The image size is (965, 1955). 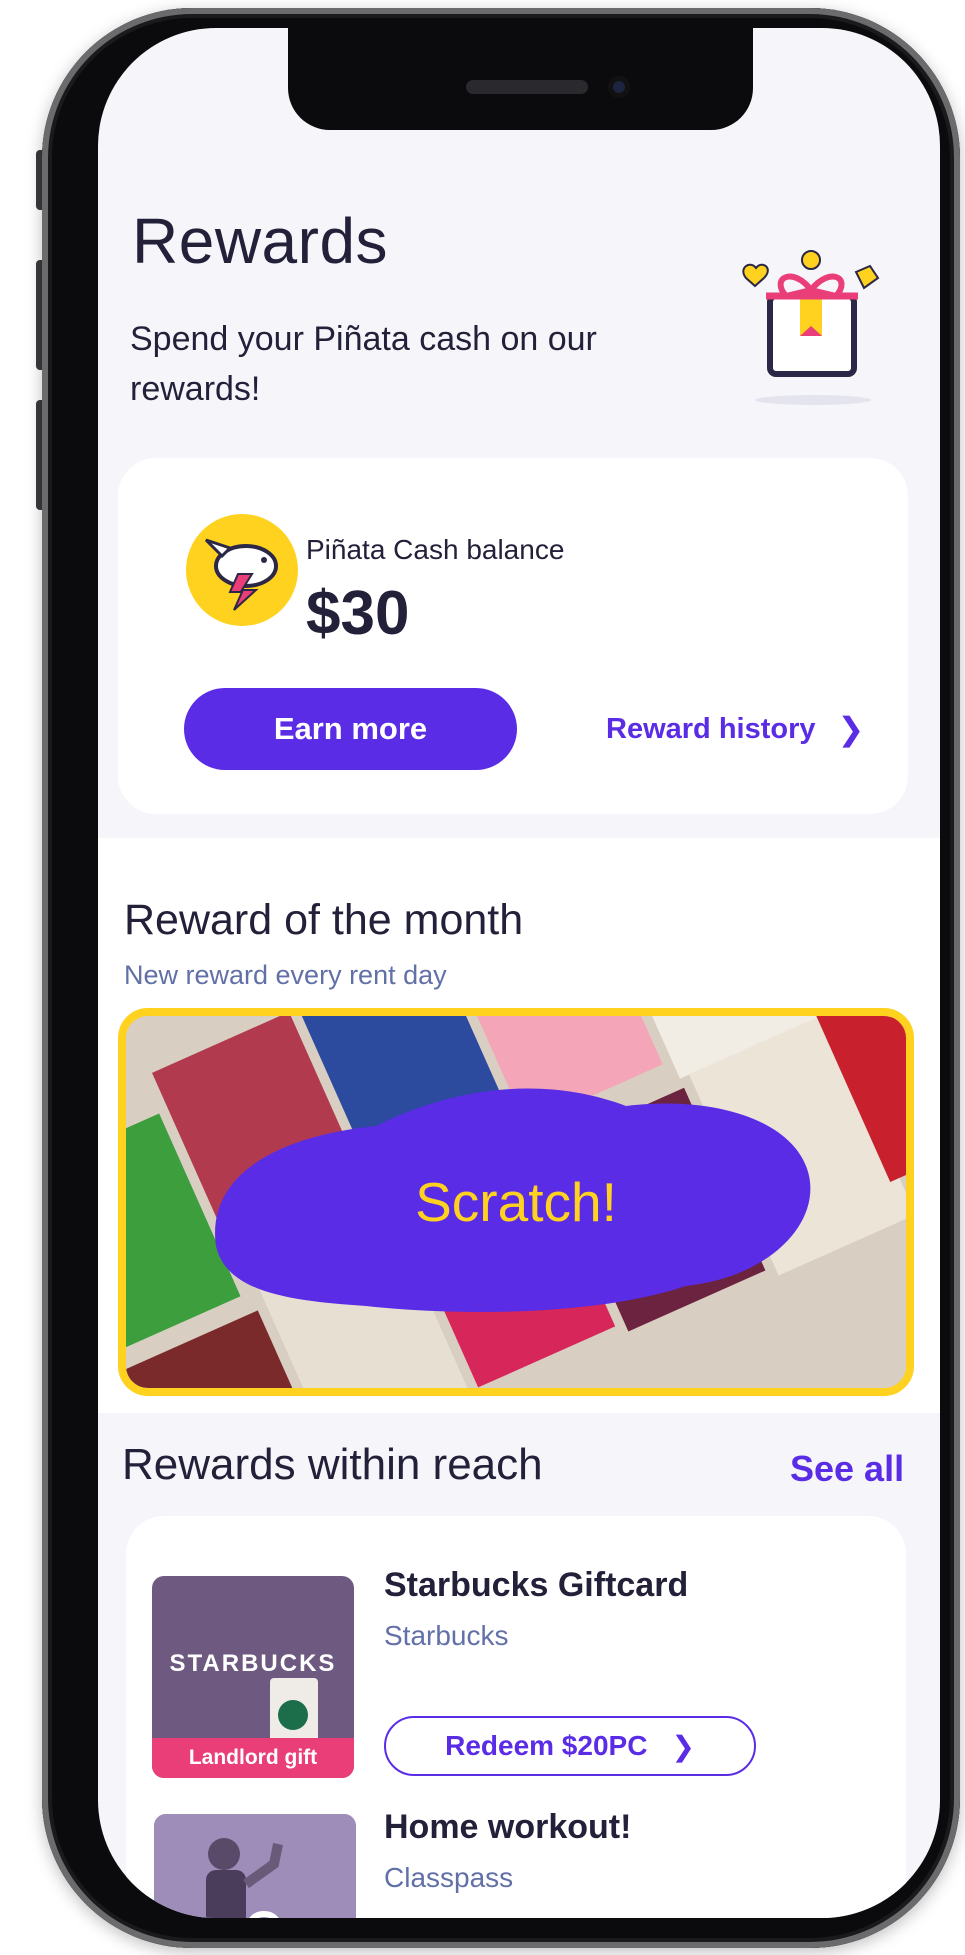 What do you see at coordinates (527, 87) in the screenshot?
I see `speaker` at bounding box center [527, 87].